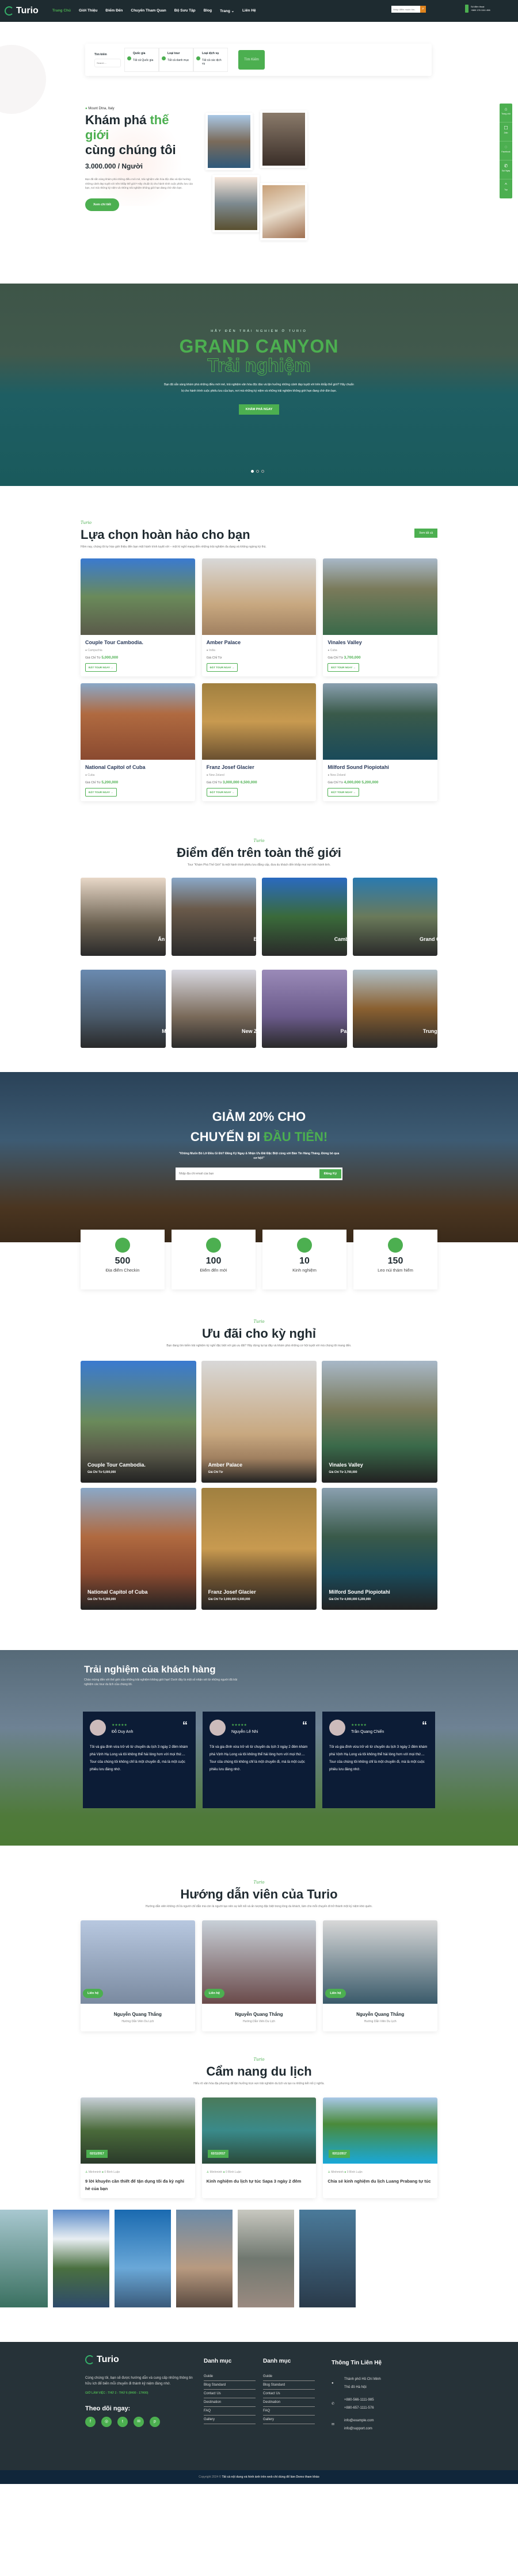 The height and width of the screenshot is (2576, 518). What do you see at coordinates (211, 60) in the screenshot?
I see `service-type-select: Loại dịch vụ Tất cả các dịch vụ` at bounding box center [211, 60].